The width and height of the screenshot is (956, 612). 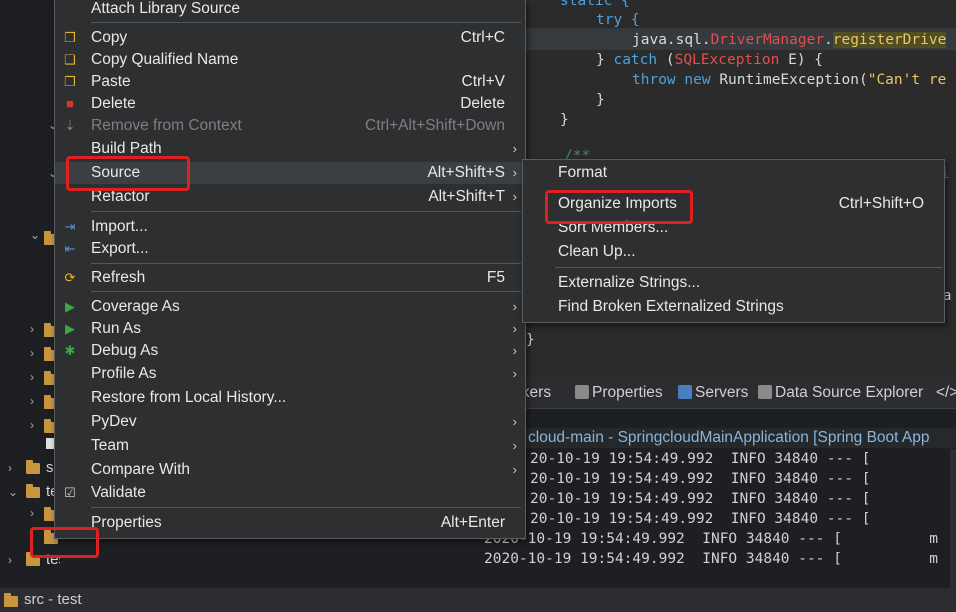 I want to click on menu-item-shortcut: F5, so click(x=495, y=277).